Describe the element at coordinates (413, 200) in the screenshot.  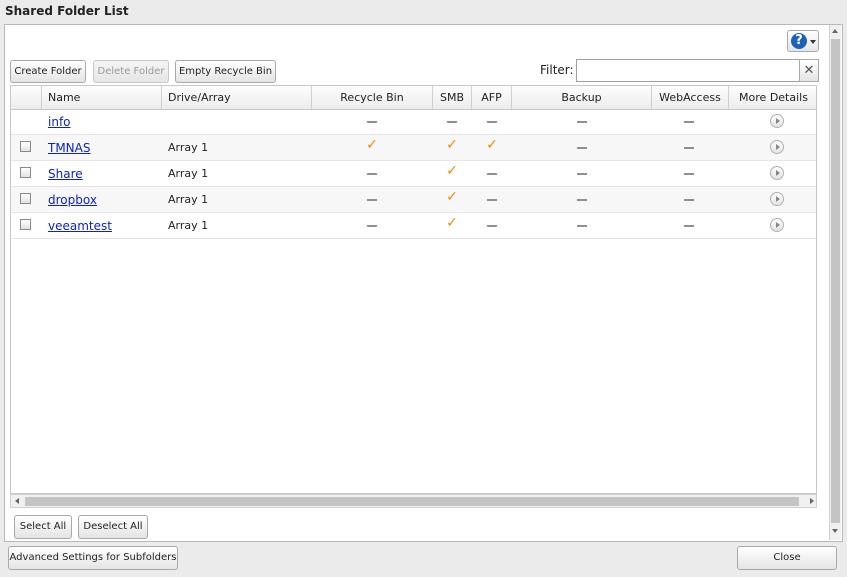
I see `table-row: dropbox Array 1 ✓` at that location.